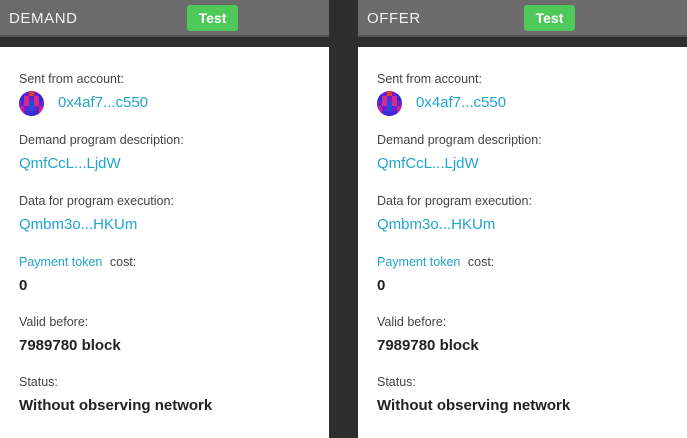 The width and height of the screenshot is (687, 438). What do you see at coordinates (43, 18) in the screenshot?
I see `demand-title: DEMAND` at bounding box center [43, 18].